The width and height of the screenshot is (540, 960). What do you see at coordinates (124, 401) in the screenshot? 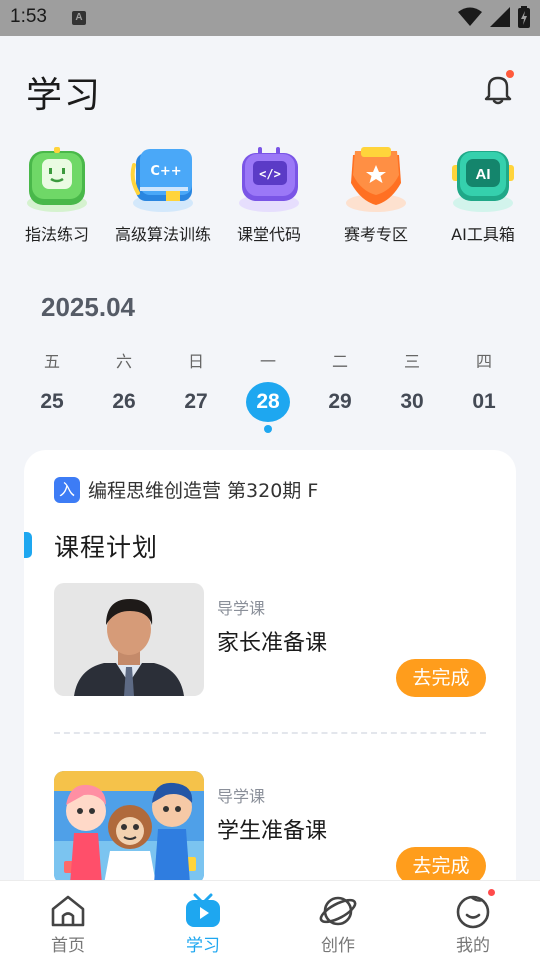
I see `date-number: 26` at bounding box center [124, 401].